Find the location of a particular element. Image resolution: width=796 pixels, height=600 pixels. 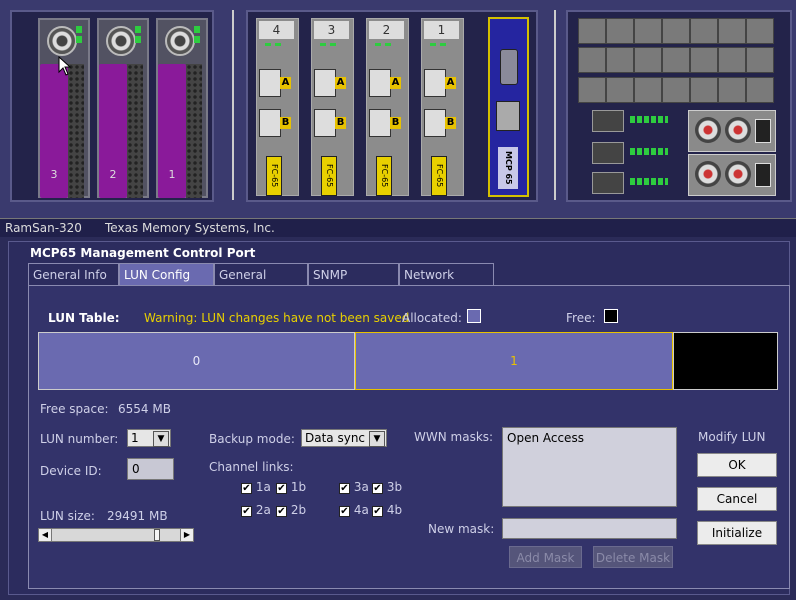

lun-size-slider: ◀ ▶ is located at coordinates (116, 535).